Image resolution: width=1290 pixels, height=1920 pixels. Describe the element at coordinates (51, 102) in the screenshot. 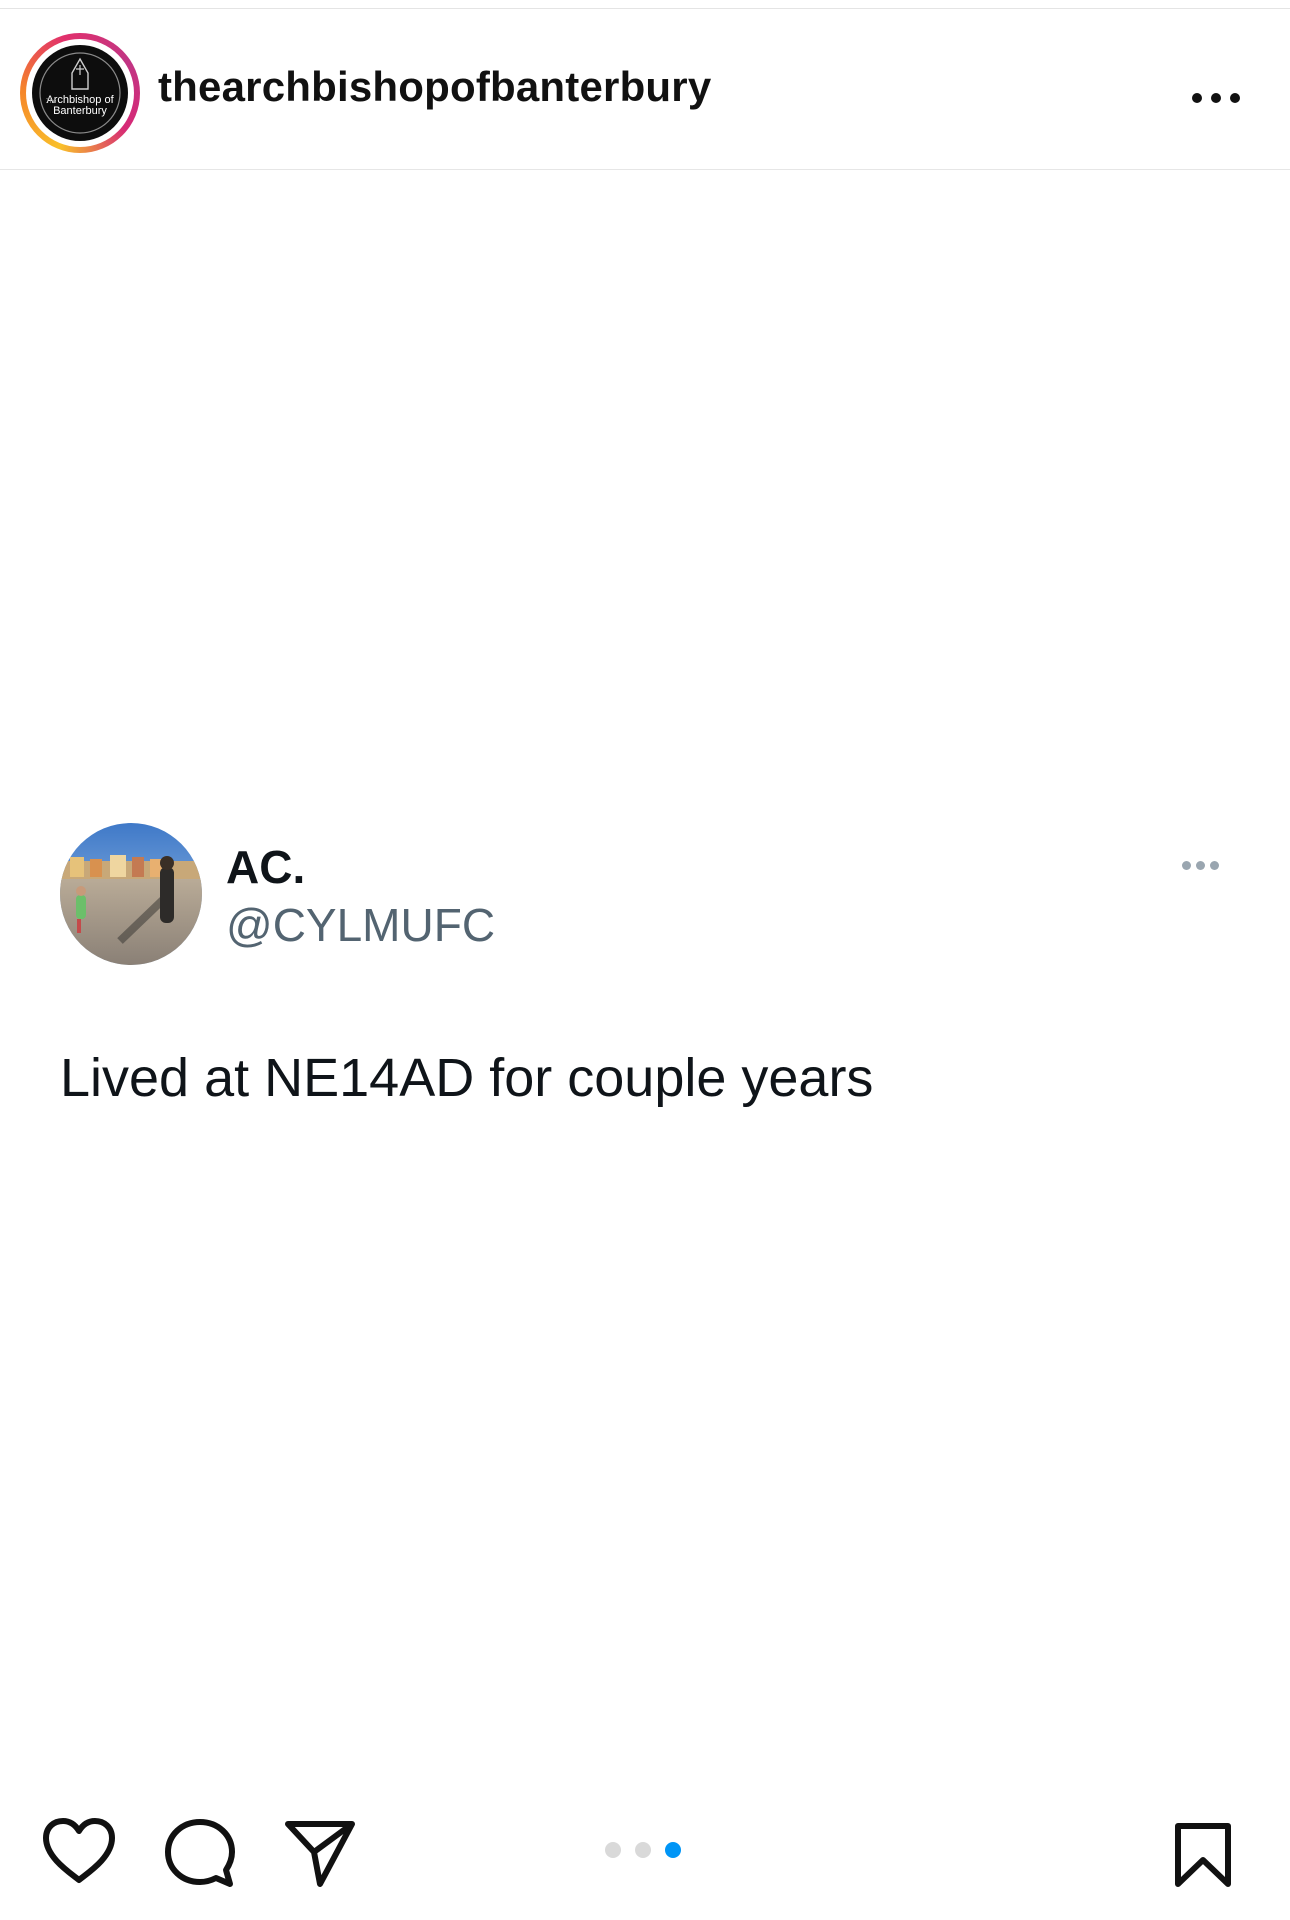

I see `svg-text: The` at that location.